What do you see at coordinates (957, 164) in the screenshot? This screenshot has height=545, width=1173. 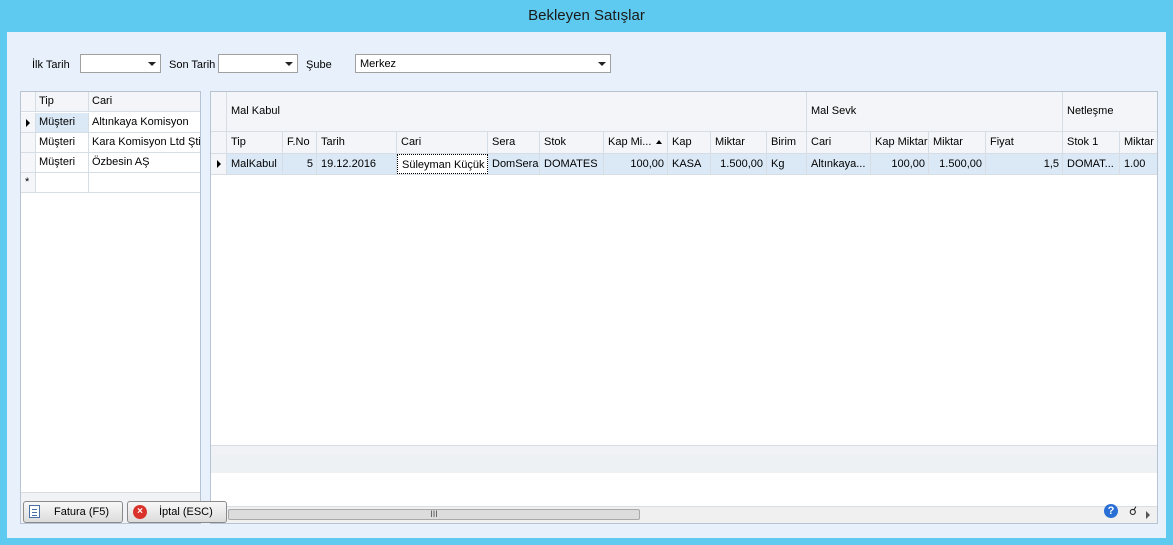 I see `cell-sevk-miktar: 1.500,00` at bounding box center [957, 164].